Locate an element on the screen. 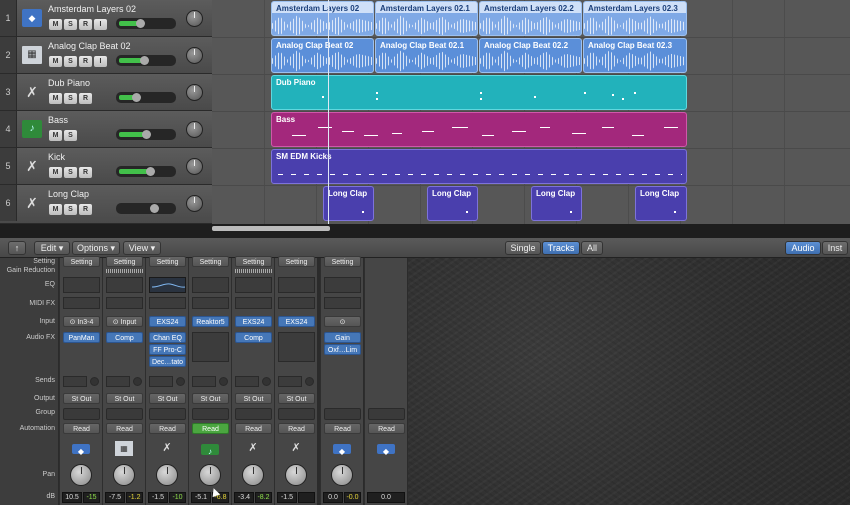  audio-fx-slot is located at coordinates (296, 347).